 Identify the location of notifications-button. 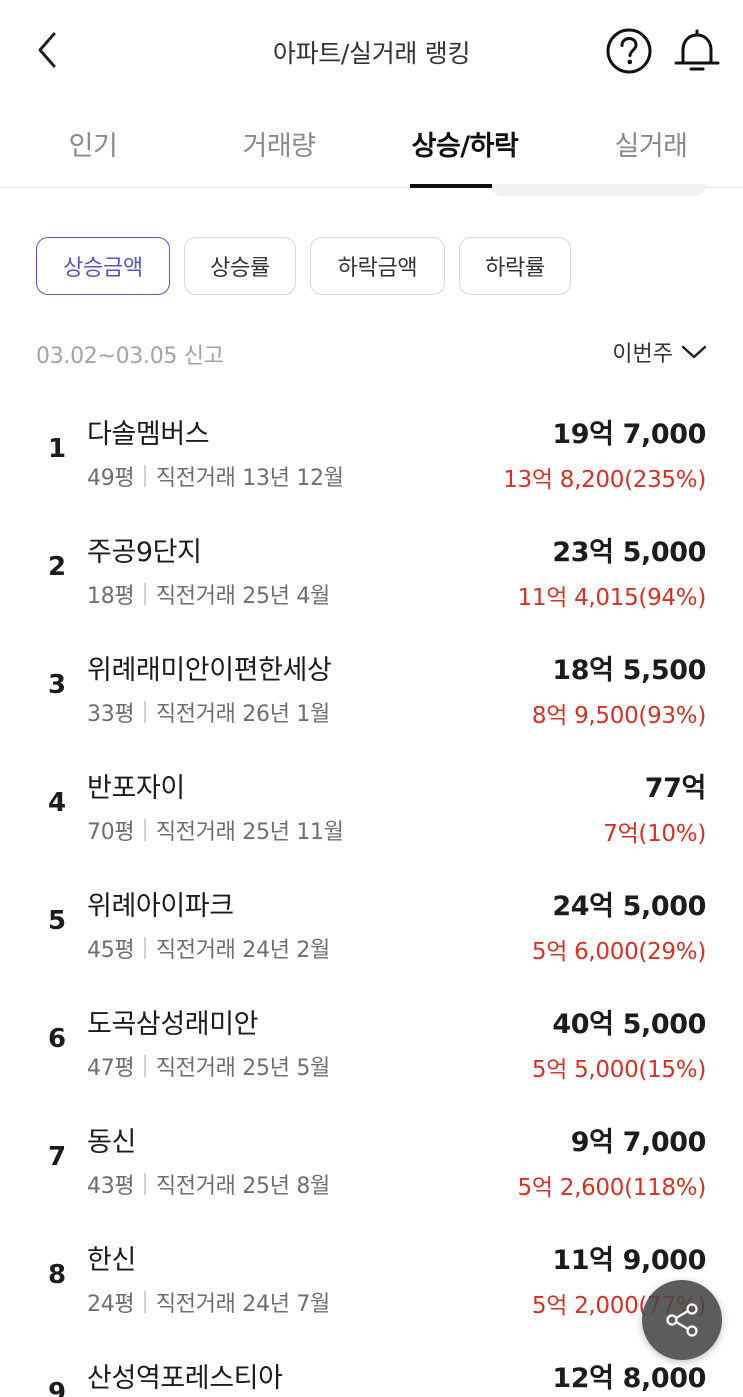
(697, 51).